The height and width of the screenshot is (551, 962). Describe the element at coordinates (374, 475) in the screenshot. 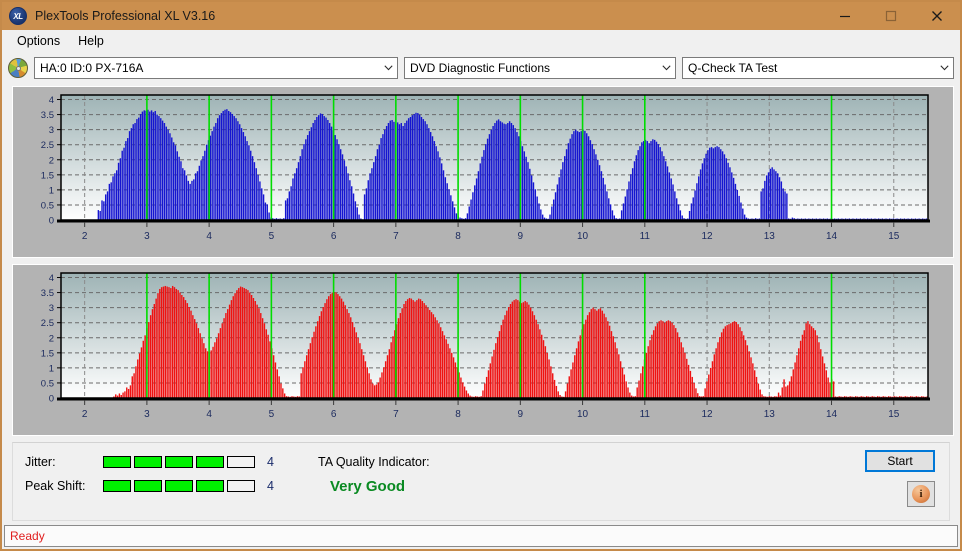

I see `ta-quality-block: TA Quality Indicator: Very Good` at that location.